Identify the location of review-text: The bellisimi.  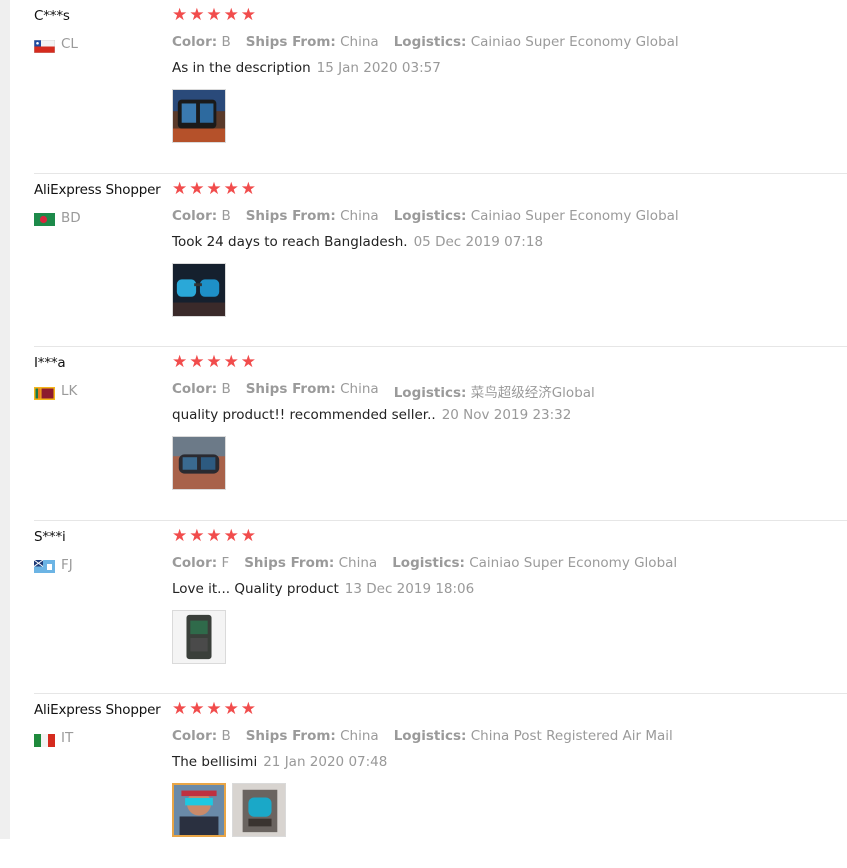
(215, 762).